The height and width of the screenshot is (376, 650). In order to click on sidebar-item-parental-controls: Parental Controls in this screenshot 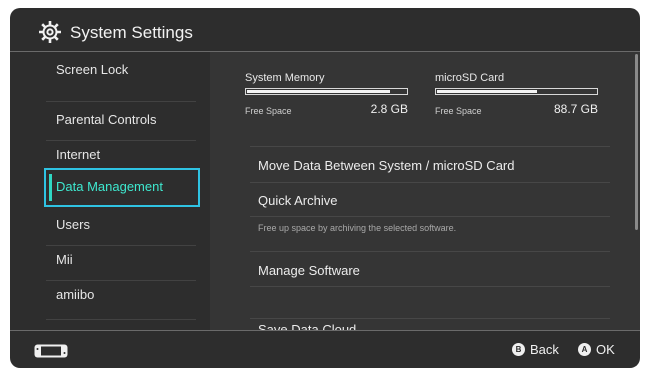, I will do `click(106, 119)`.